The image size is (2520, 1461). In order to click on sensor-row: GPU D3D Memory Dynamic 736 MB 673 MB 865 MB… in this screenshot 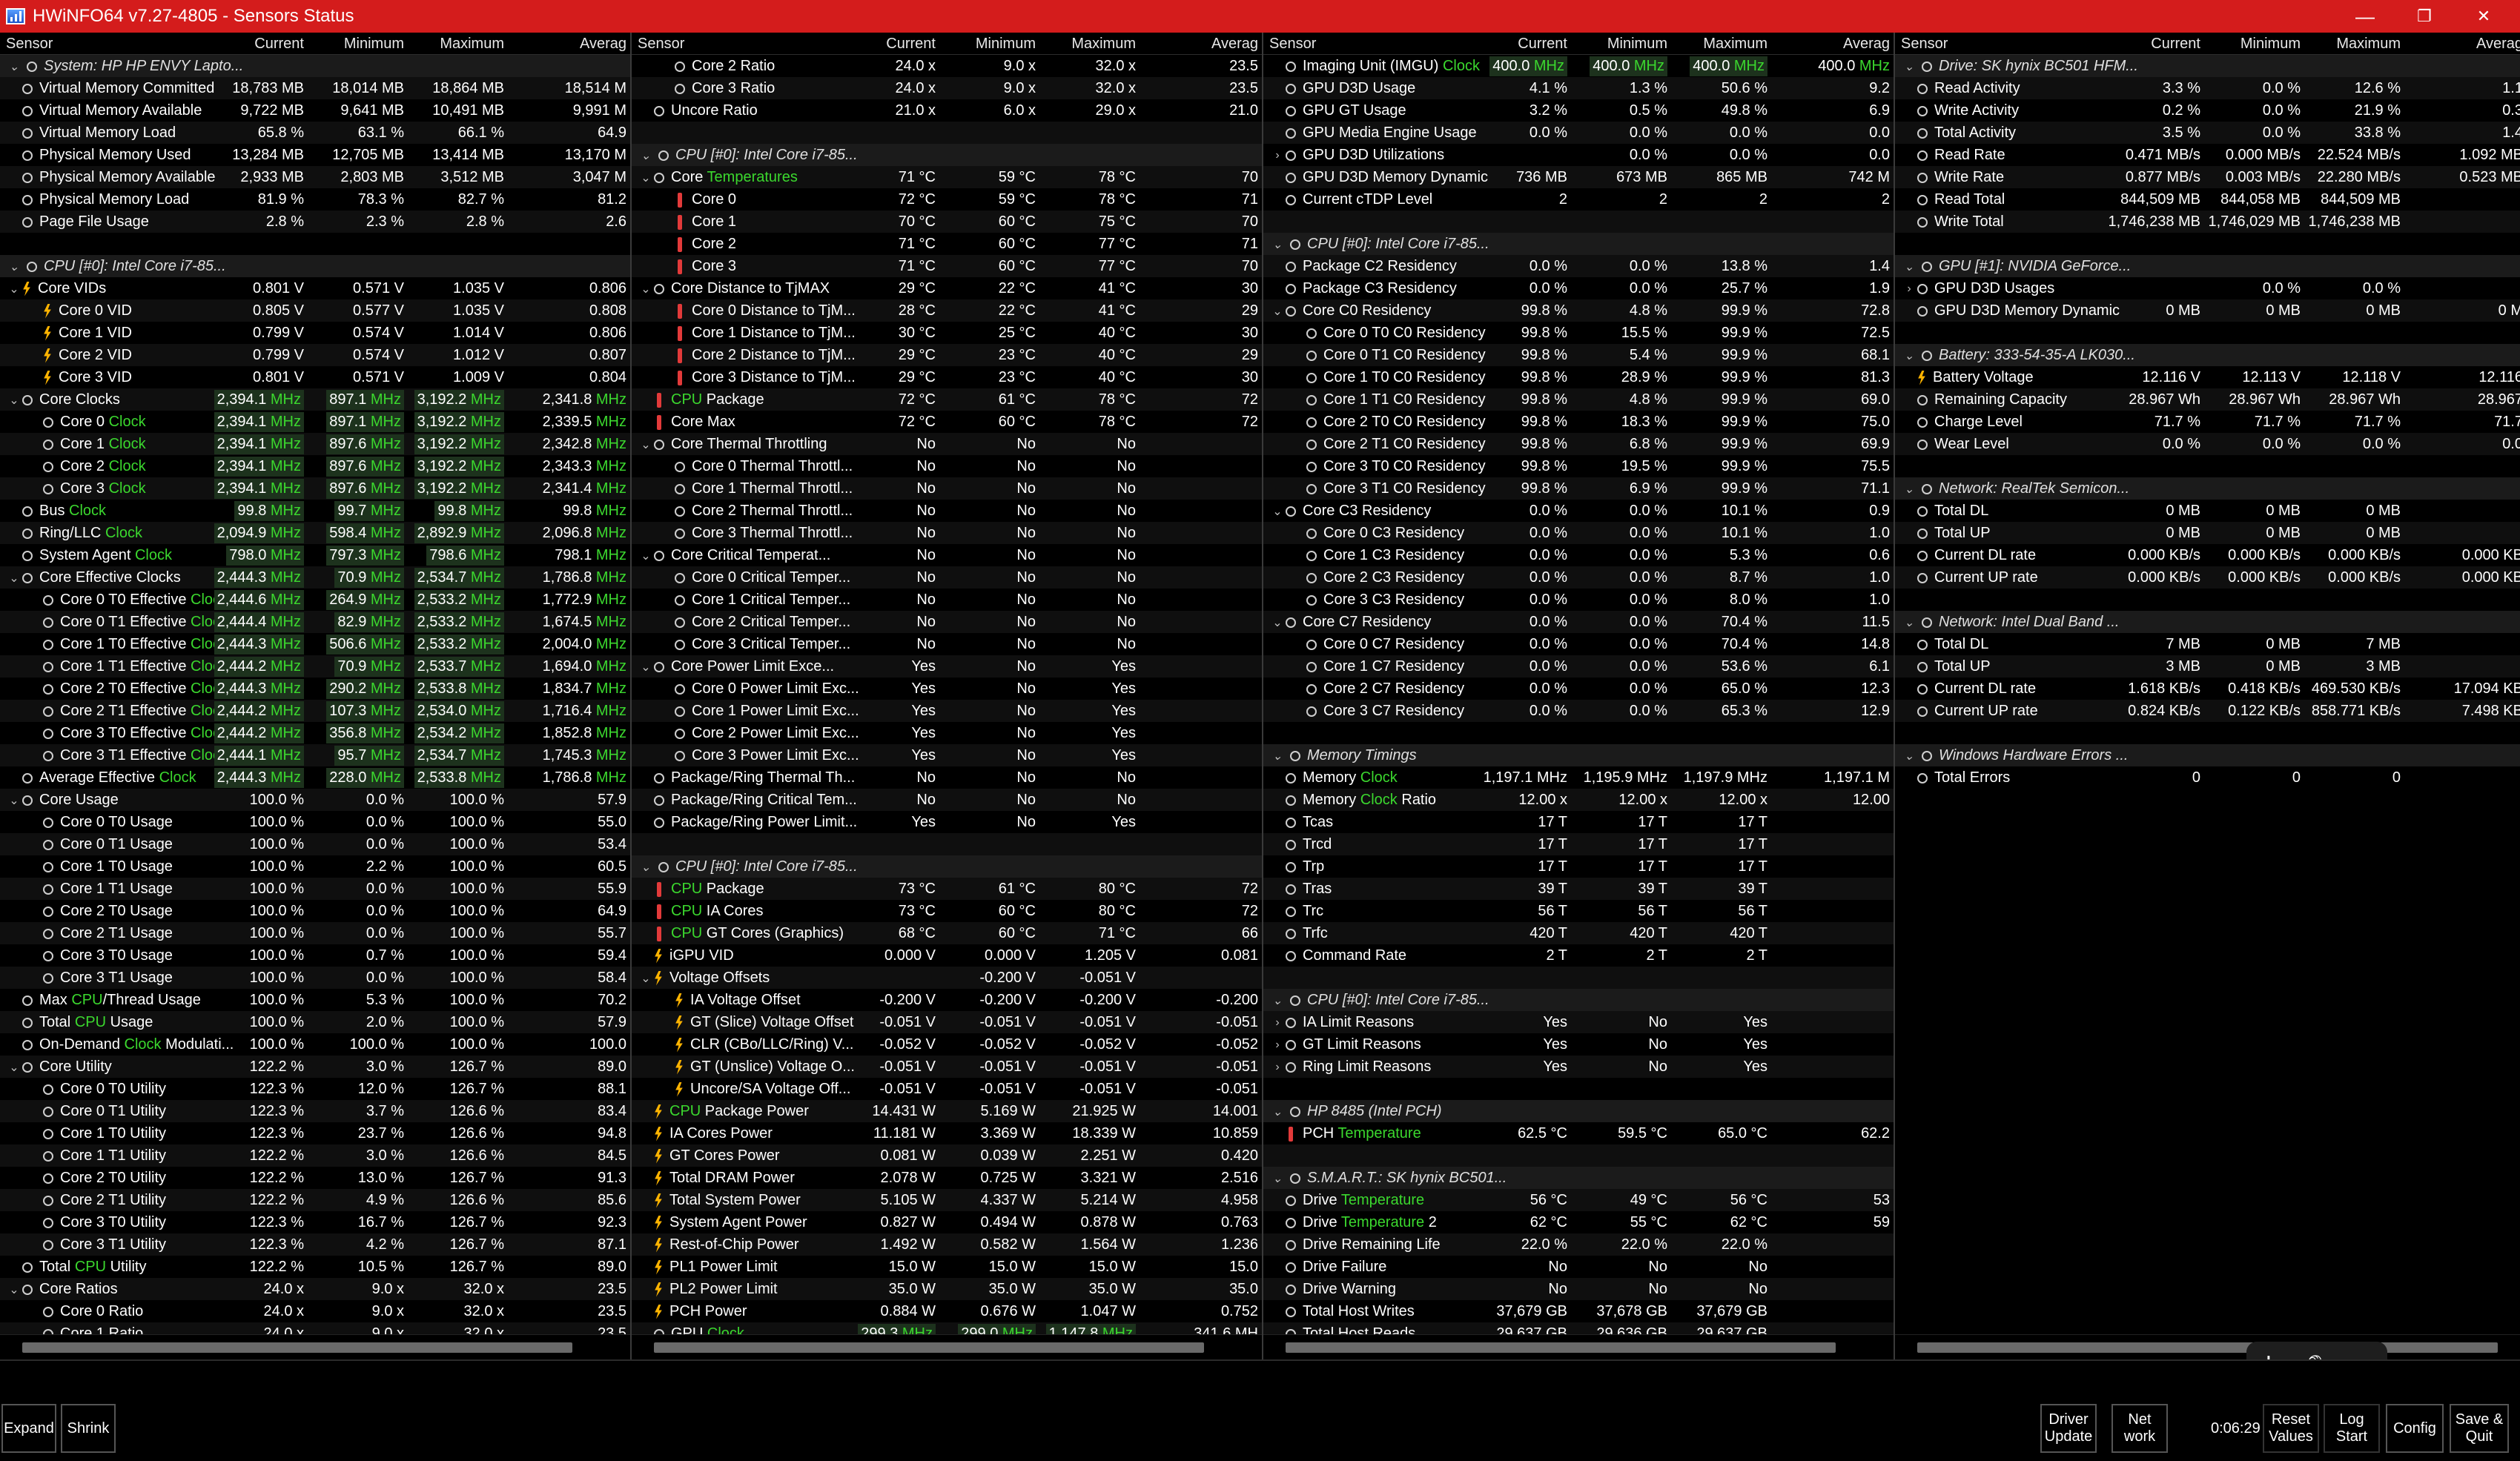, I will do `click(1578, 177)`.